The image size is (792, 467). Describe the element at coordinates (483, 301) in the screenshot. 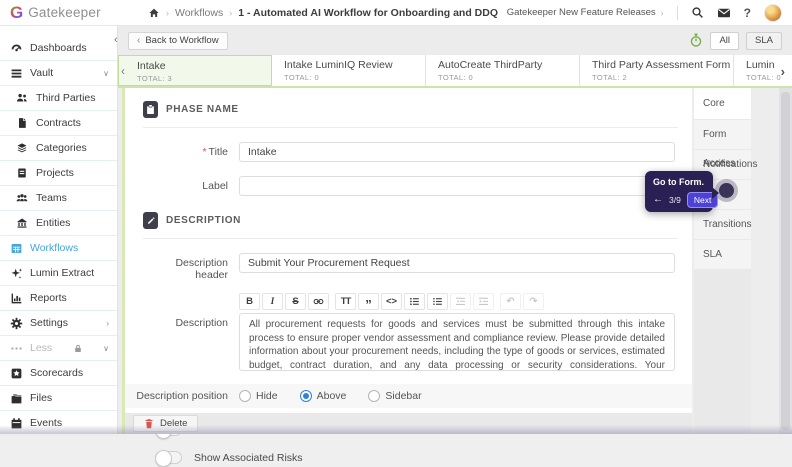

I see `indent-button` at that location.